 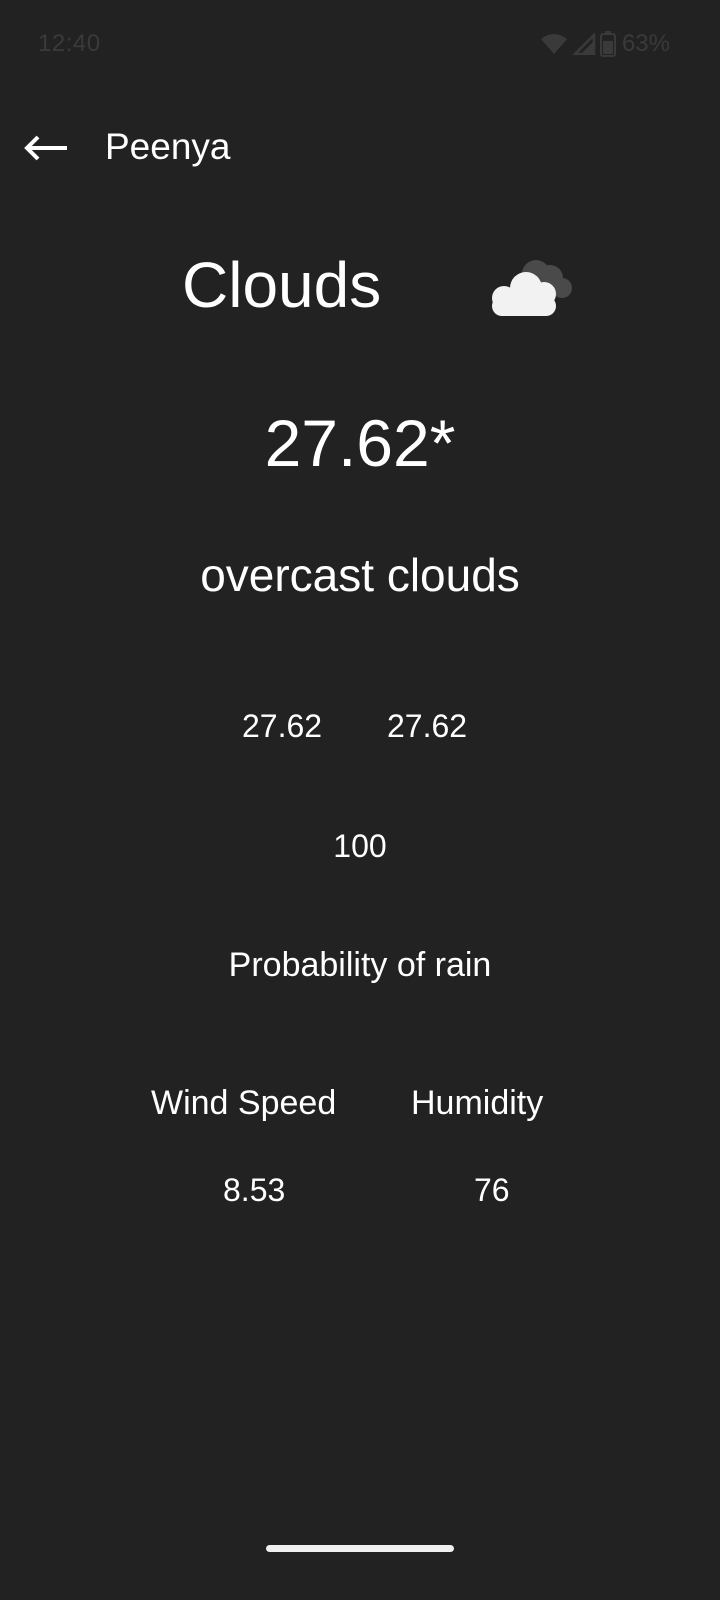 What do you see at coordinates (282, 285) in the screenshot?
I see `weather-main-label: Clouds` at bounding box center [282, 285].